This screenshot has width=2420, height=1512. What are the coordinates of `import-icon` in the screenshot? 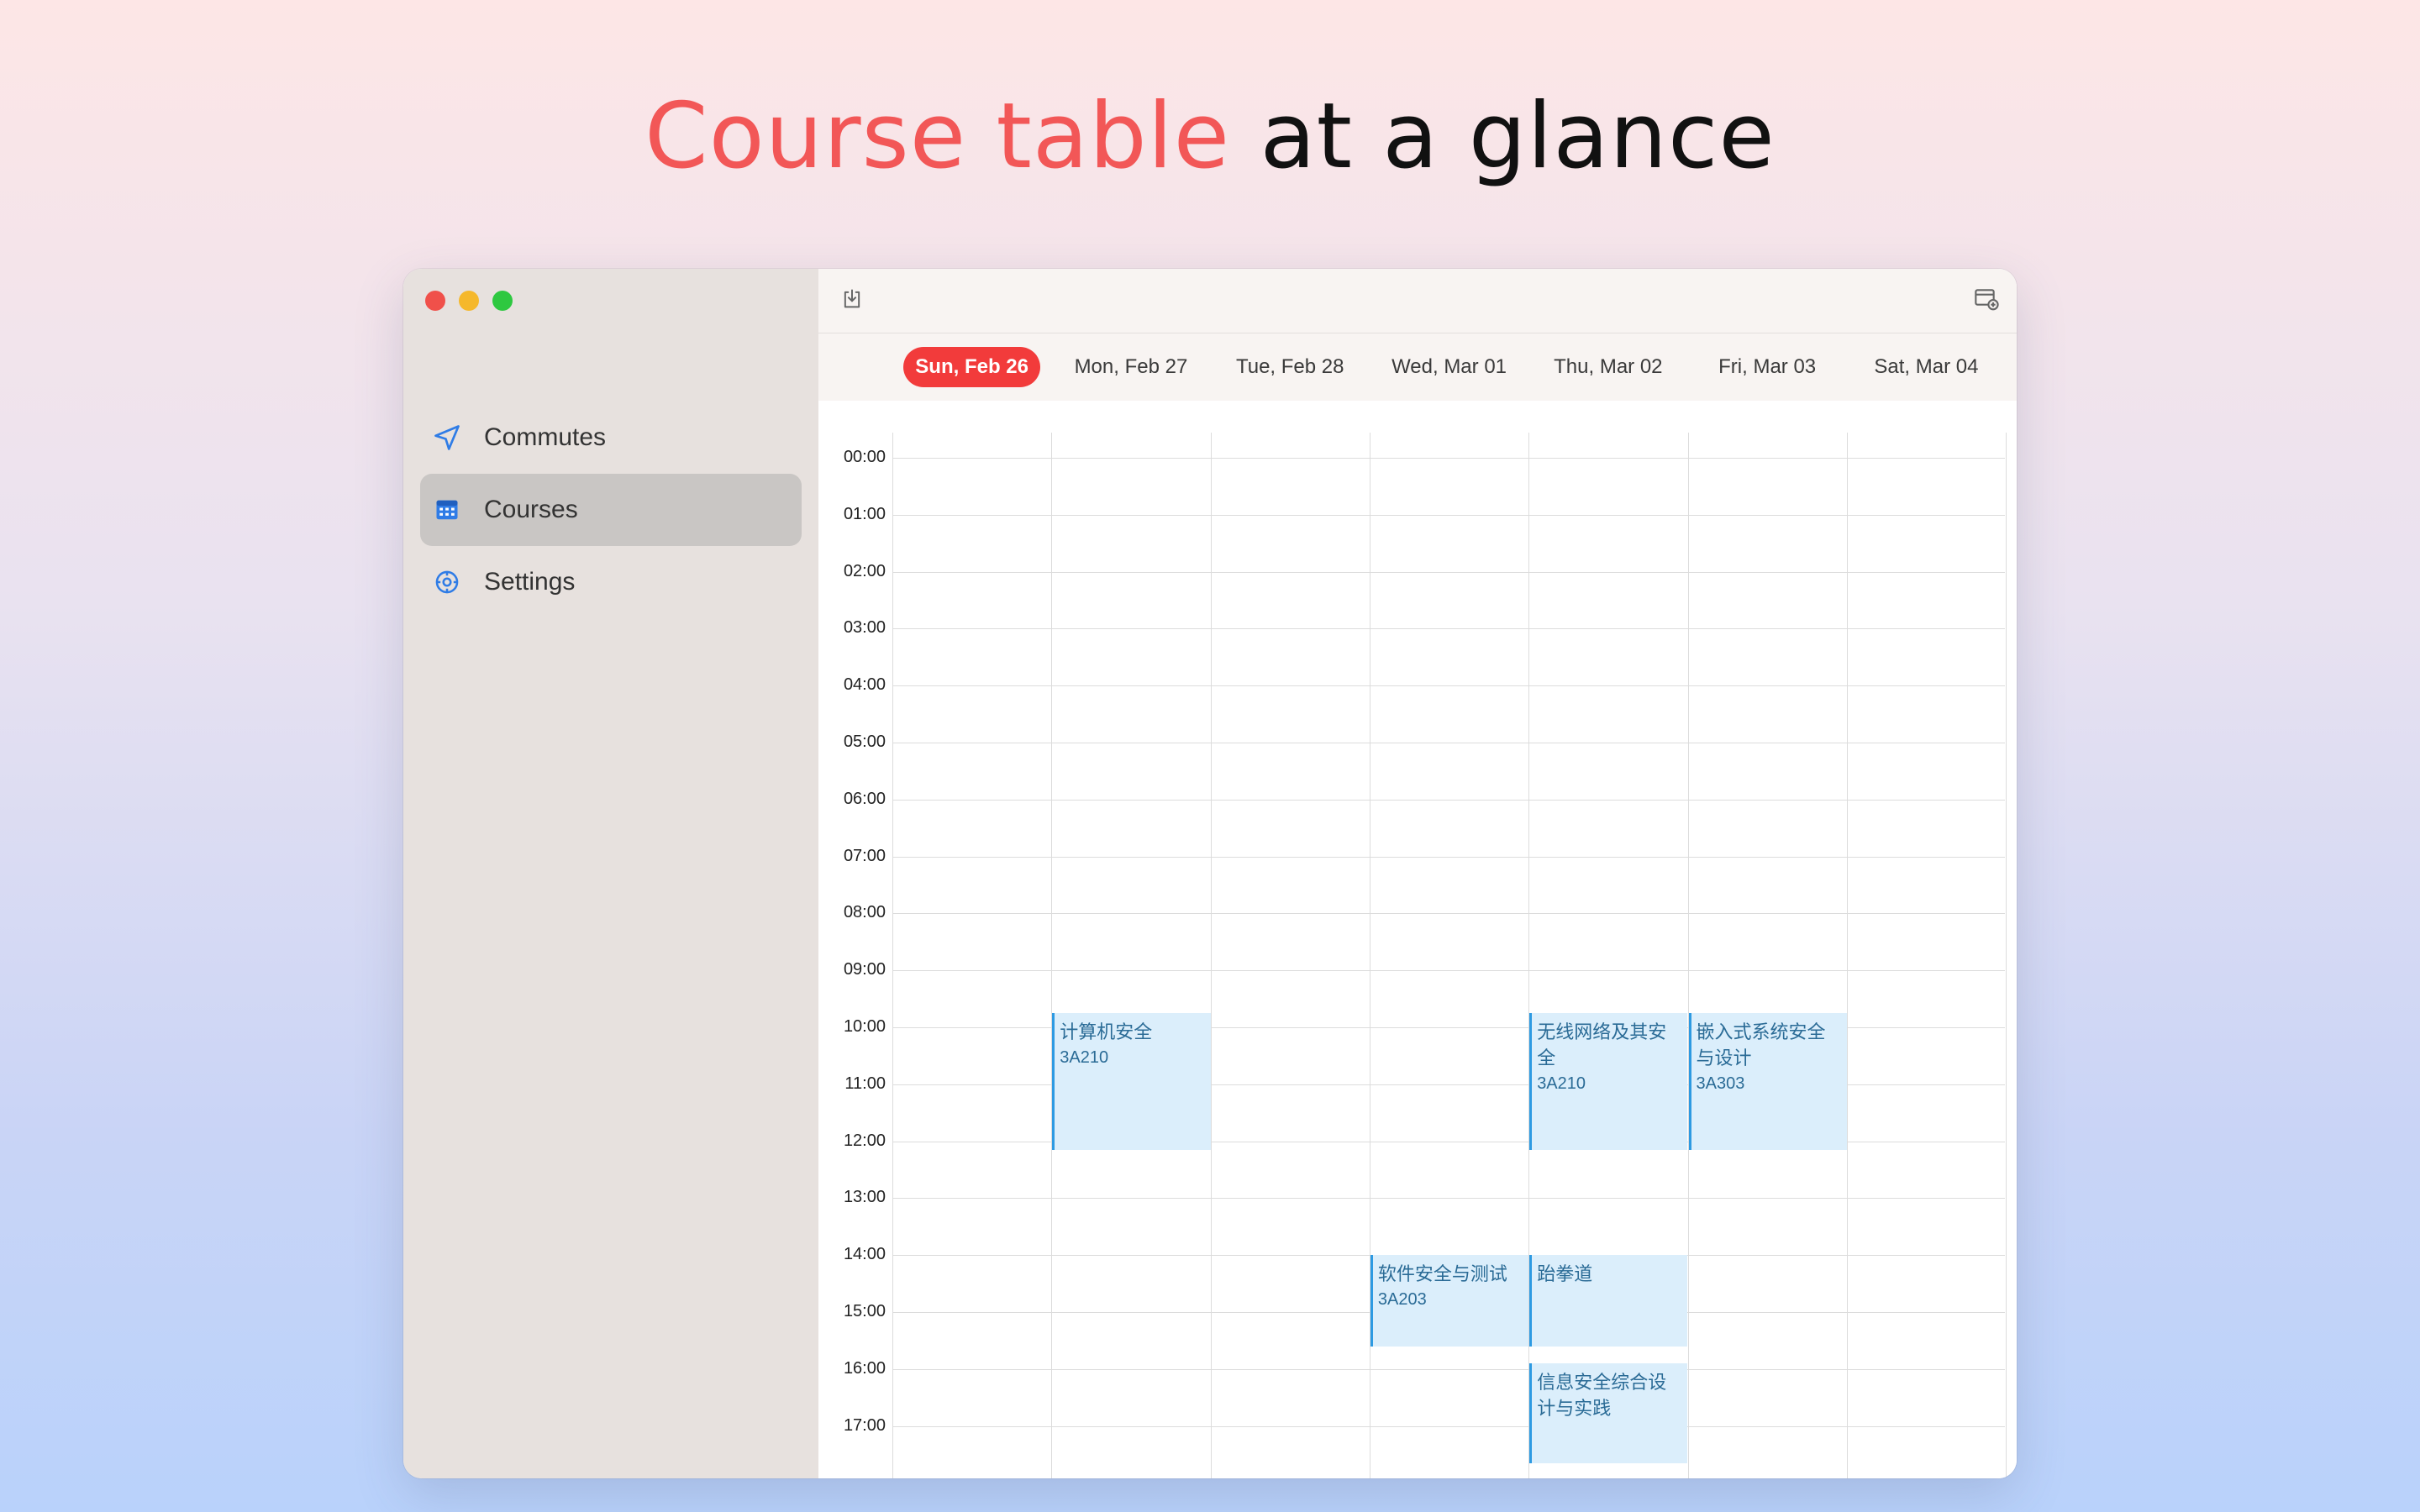 It's located at (852, 300).